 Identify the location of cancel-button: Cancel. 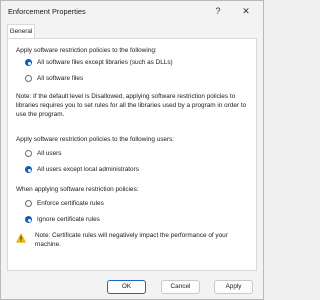
(180, 287).